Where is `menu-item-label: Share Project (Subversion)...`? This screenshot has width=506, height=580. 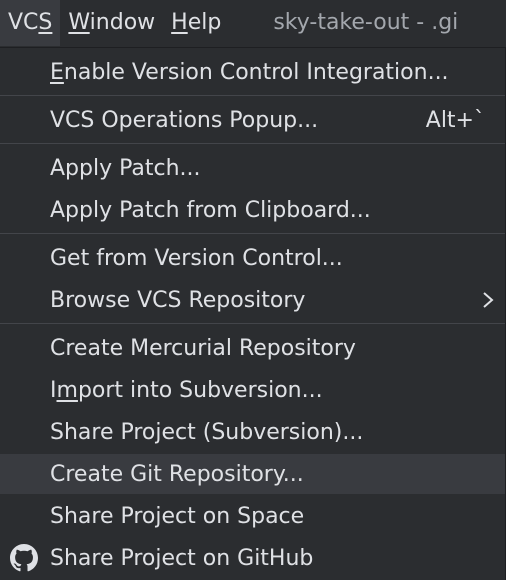 menu-item-label: Share Project (Subversion)... is located at coordinates (207, 432).